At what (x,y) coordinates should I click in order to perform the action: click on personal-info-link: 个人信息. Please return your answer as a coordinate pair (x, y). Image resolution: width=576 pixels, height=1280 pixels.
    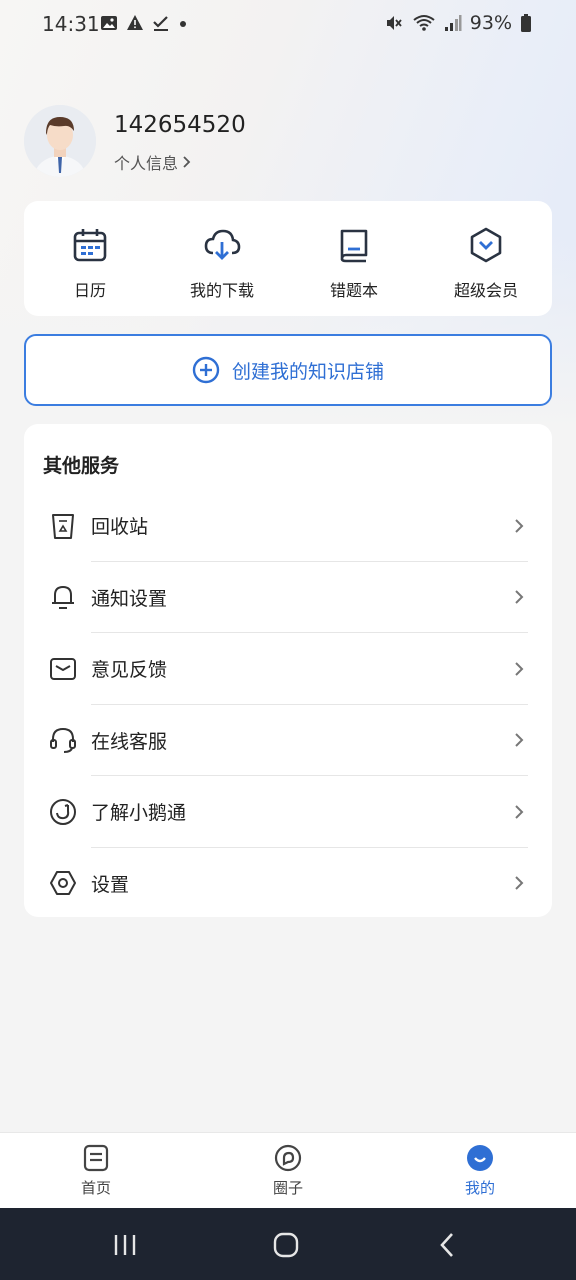
    Looking at the image, I should click on (153, 162).